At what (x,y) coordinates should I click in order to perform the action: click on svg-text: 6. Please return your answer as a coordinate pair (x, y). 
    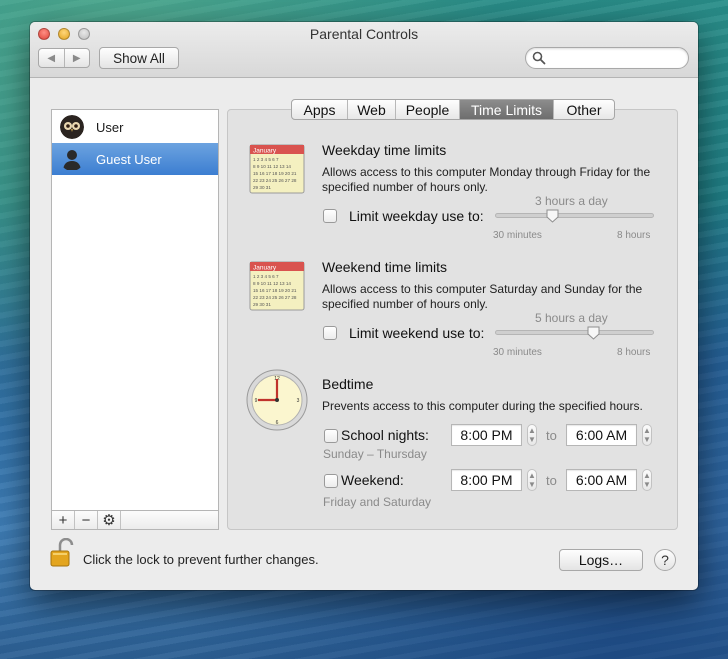
    Looking at the image, I should click on (277, 423).